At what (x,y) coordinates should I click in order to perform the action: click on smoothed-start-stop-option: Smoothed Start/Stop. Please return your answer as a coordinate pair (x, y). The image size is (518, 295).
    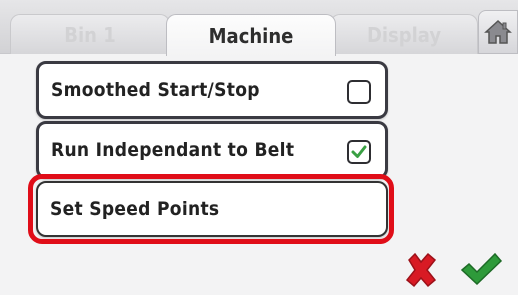
    Looking at the image, I should click on (212, 90).